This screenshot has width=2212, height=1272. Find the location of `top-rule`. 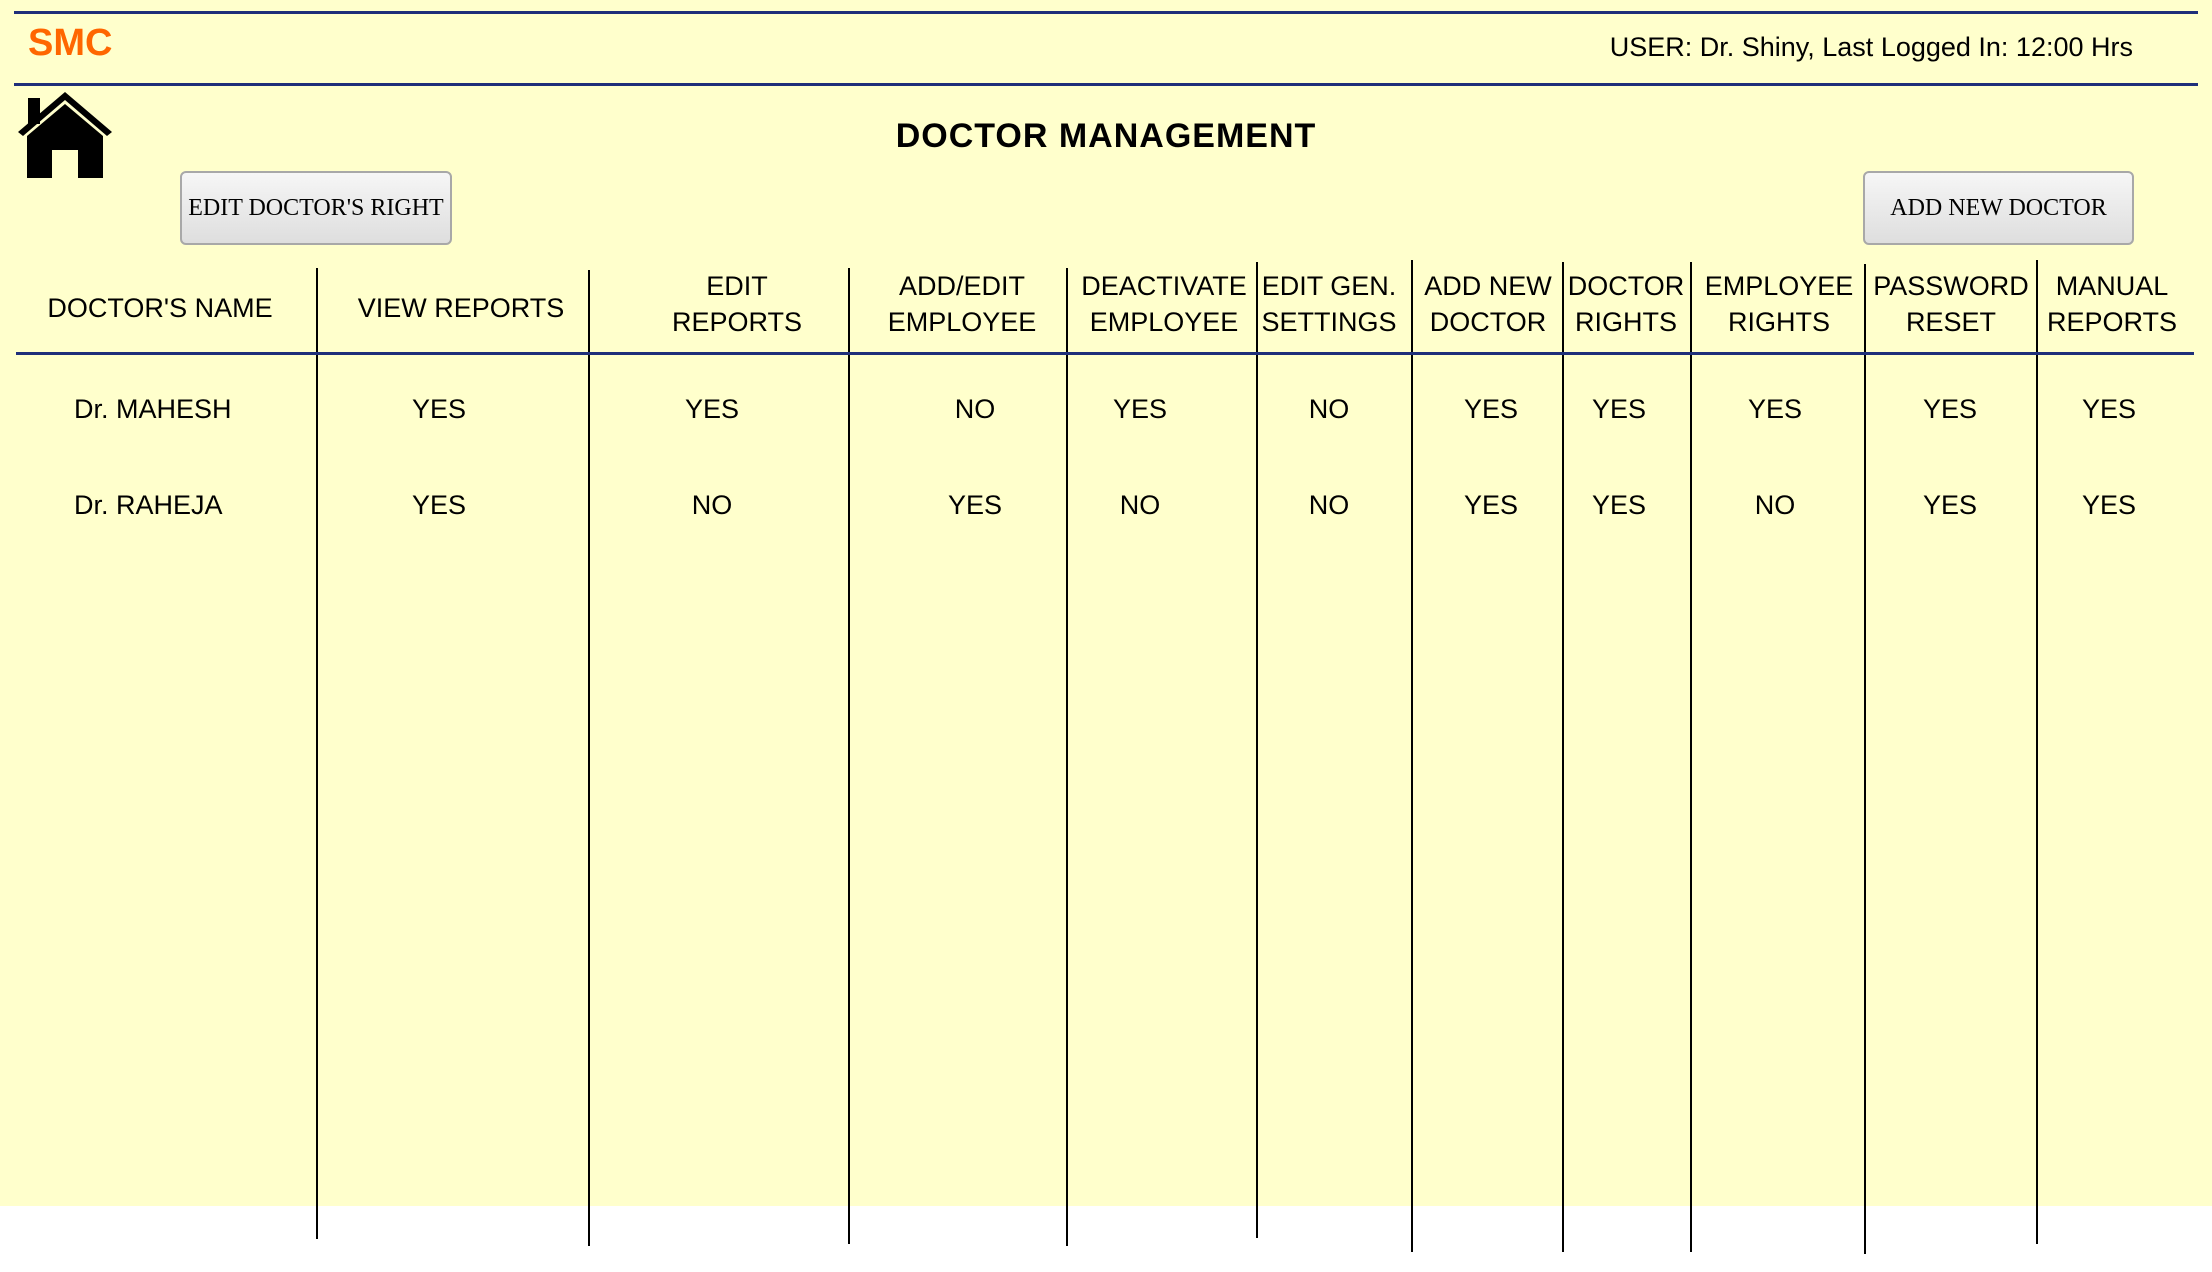

top-rule is located at coordinates (1106, 12).